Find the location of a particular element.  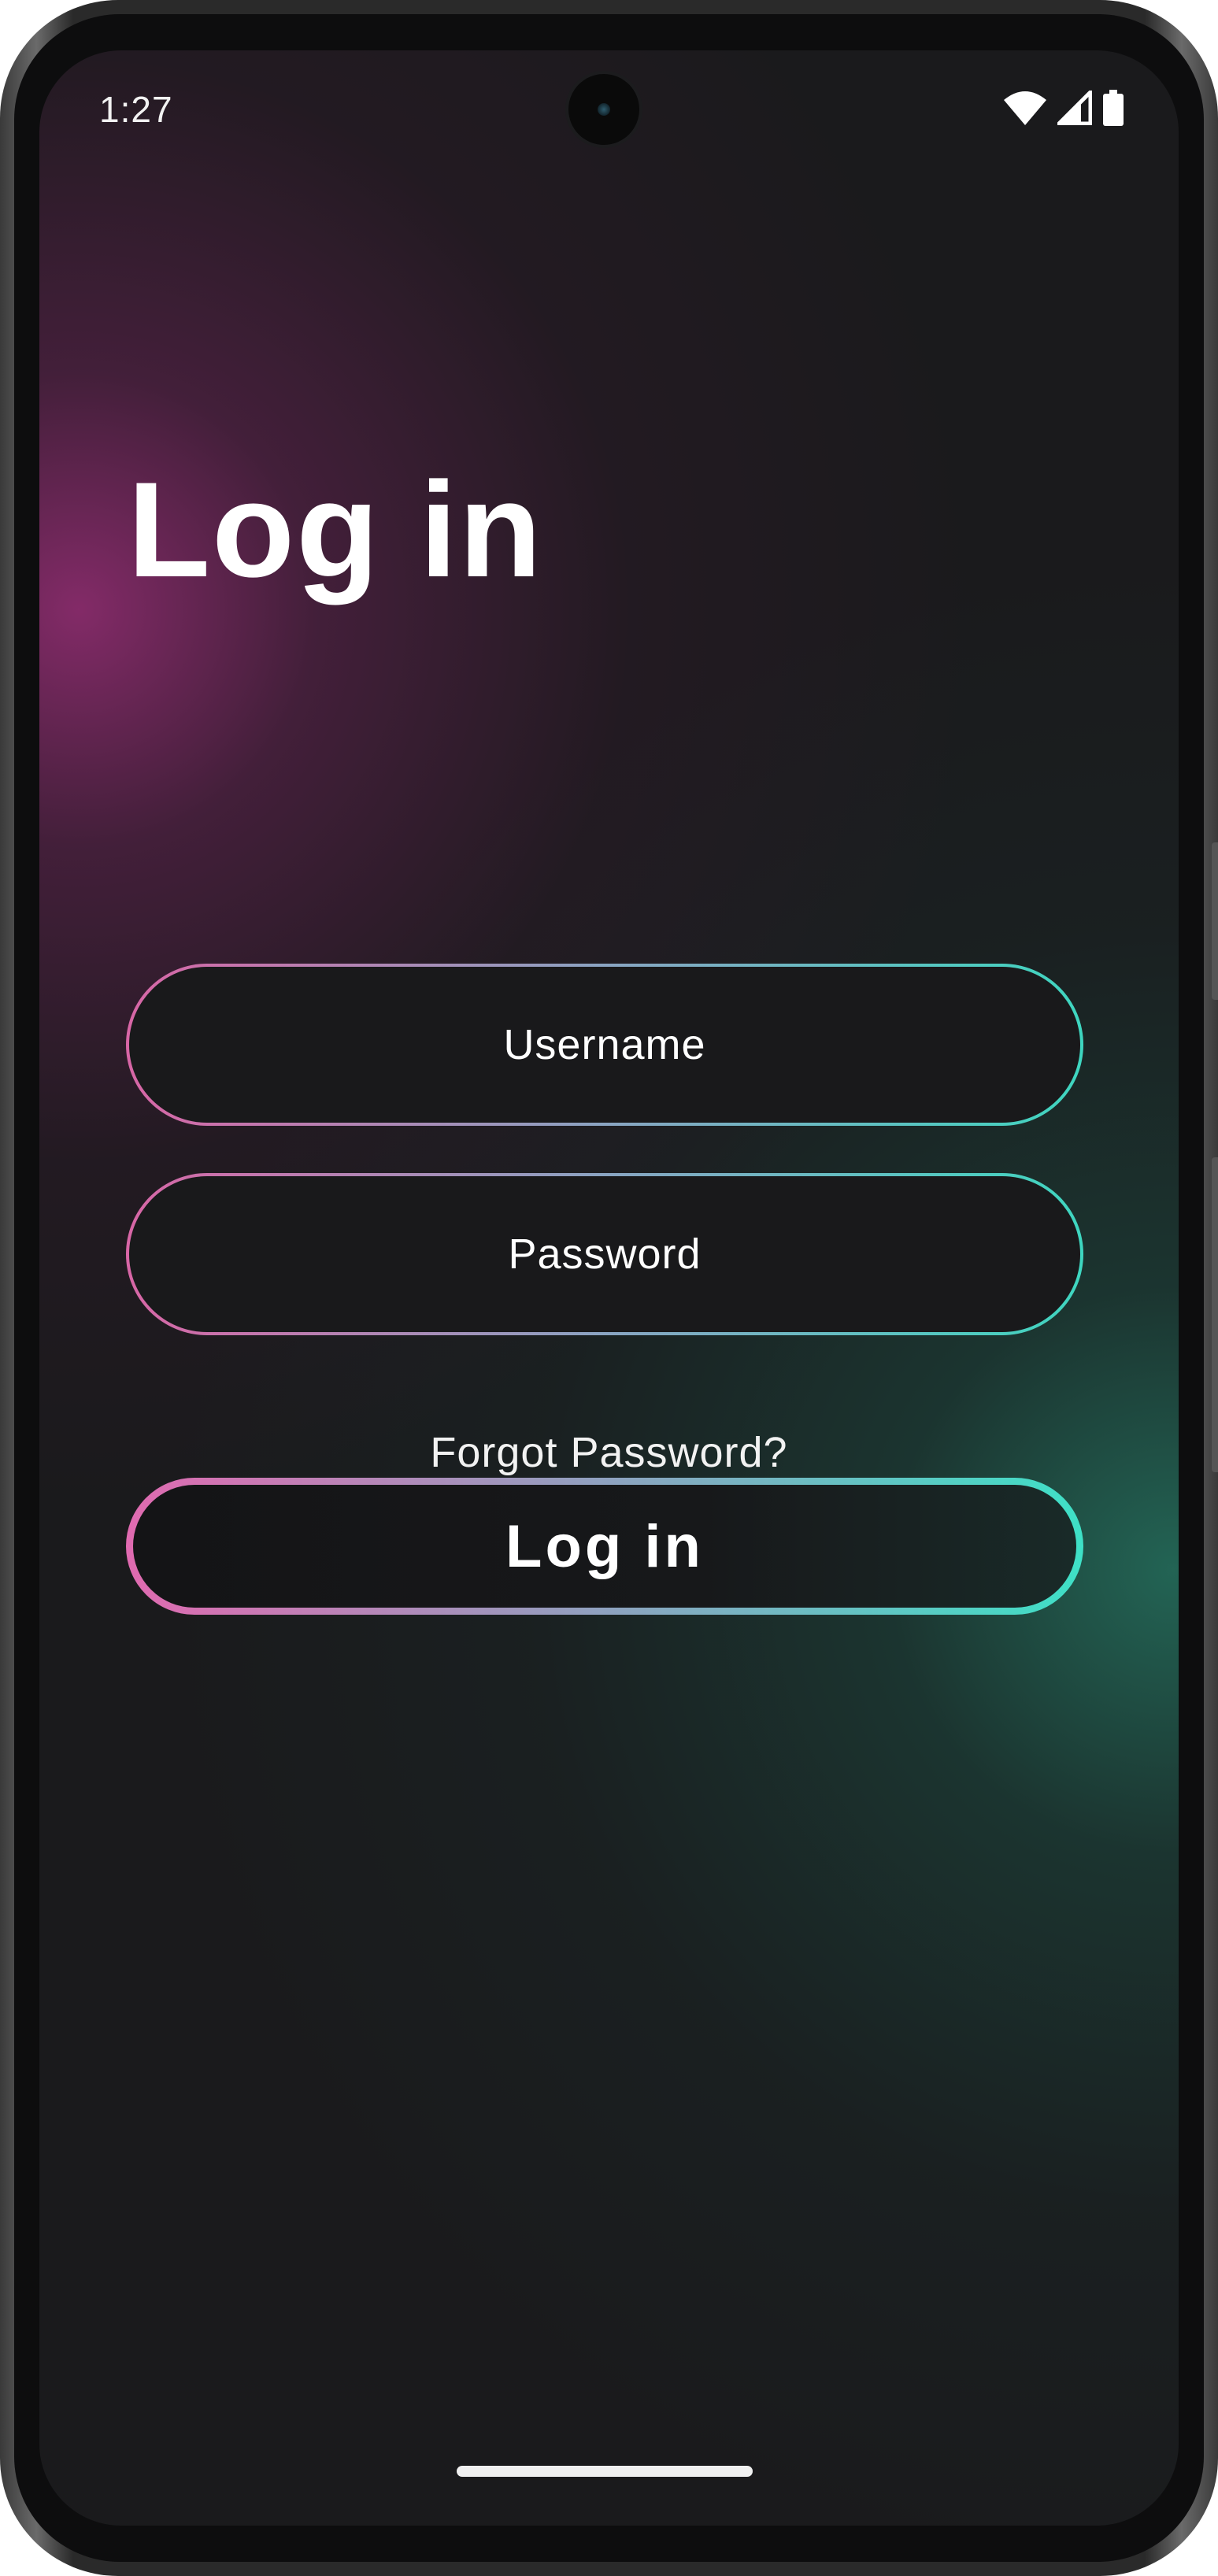

username-field-inner is located at coordinates (604, 1045).